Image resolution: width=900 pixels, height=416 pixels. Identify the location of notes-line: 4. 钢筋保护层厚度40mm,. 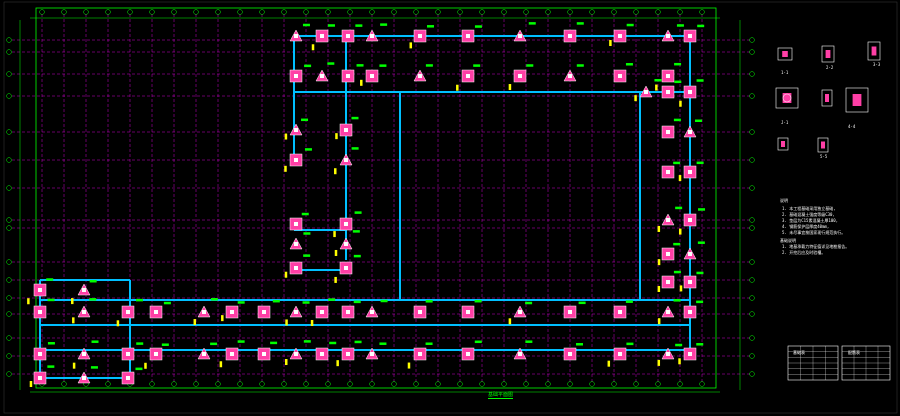
(806, 226).